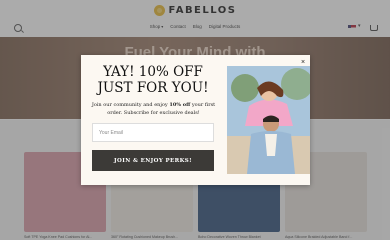 Image resolution: width=390 pixels, height=240 pixels. Describe the element at coordinates (153, 72) in the screenshot. I see `popup-title-line: YAY! 10% OFF` at that location.